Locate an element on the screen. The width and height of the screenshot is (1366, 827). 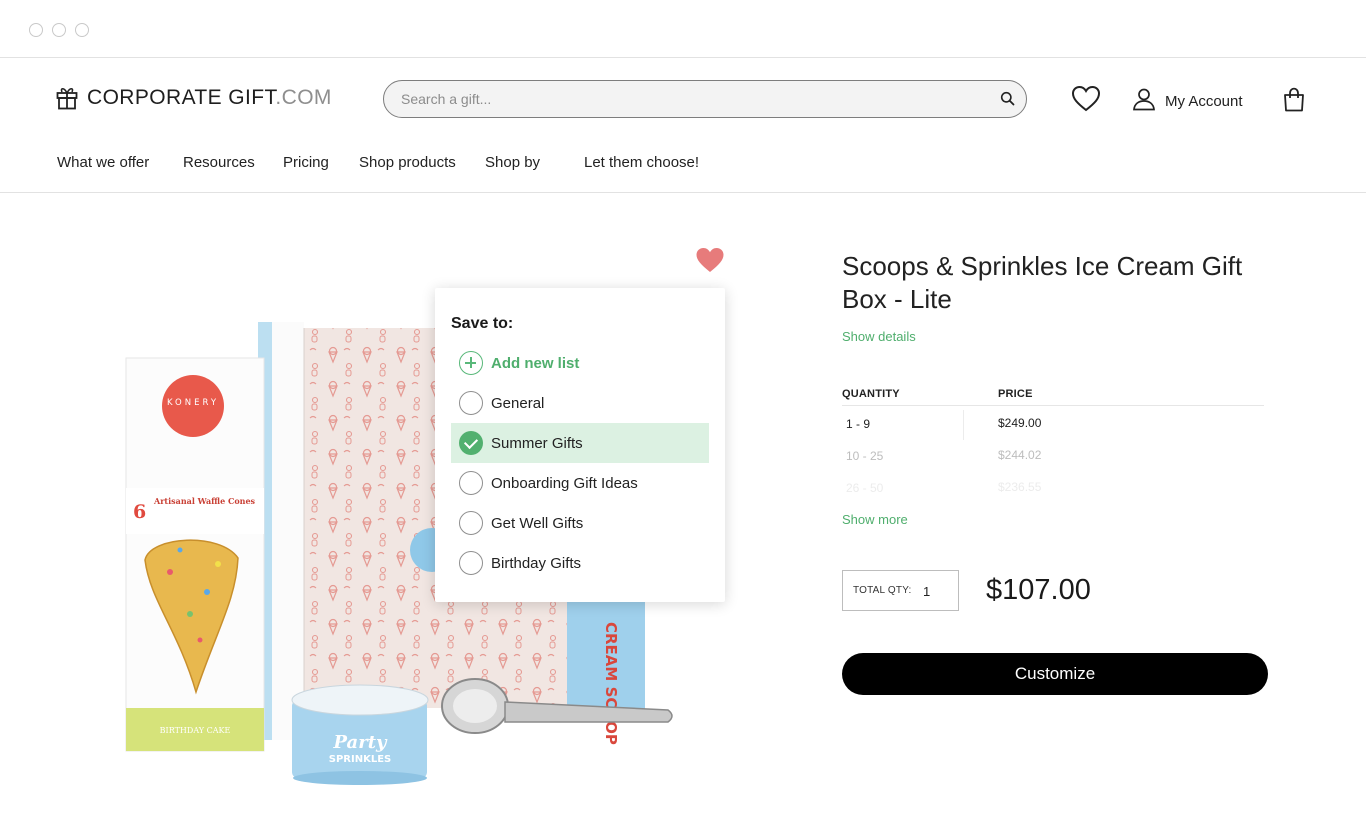
heart-filled-icon is located at coordinates (710, 262).